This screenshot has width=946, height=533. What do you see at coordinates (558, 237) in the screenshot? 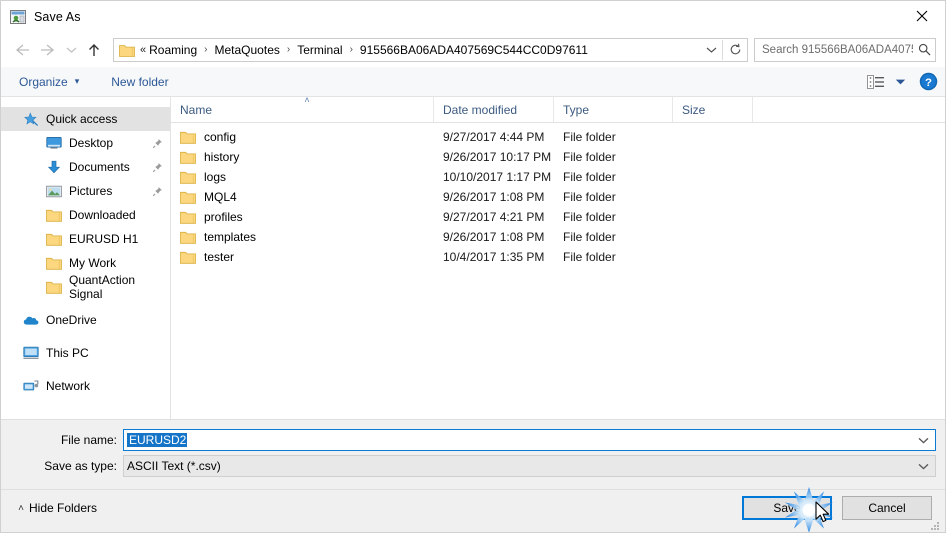
I see `table-row: templates 9/26/2017 1:08 PM File folder` at bounding box center [558, 237].